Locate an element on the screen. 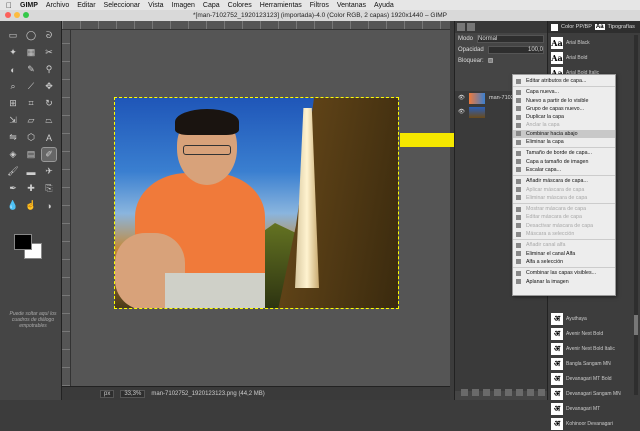  close-icon is located at coordinates (8, 15).